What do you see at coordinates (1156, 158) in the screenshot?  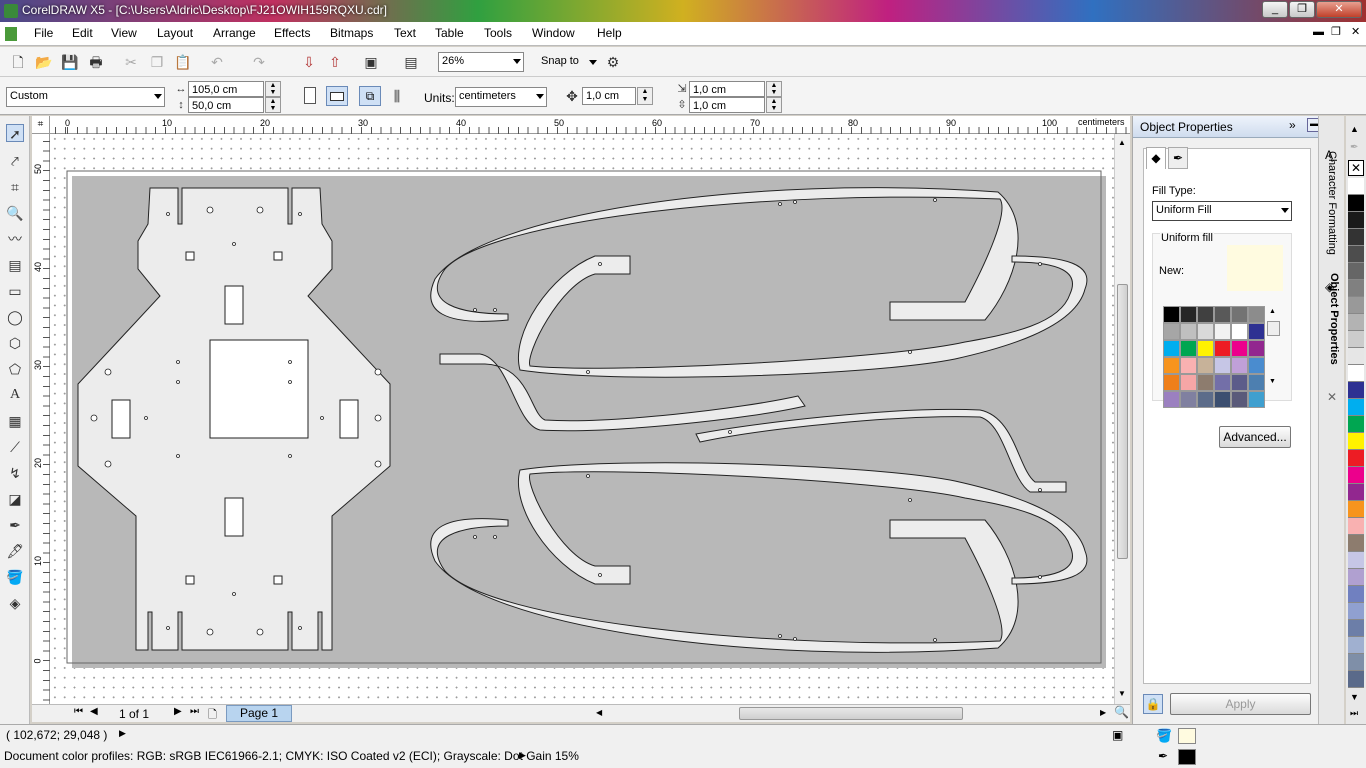 I see `fill-tab-icon: ◆` at bounding box center [1156, 158].